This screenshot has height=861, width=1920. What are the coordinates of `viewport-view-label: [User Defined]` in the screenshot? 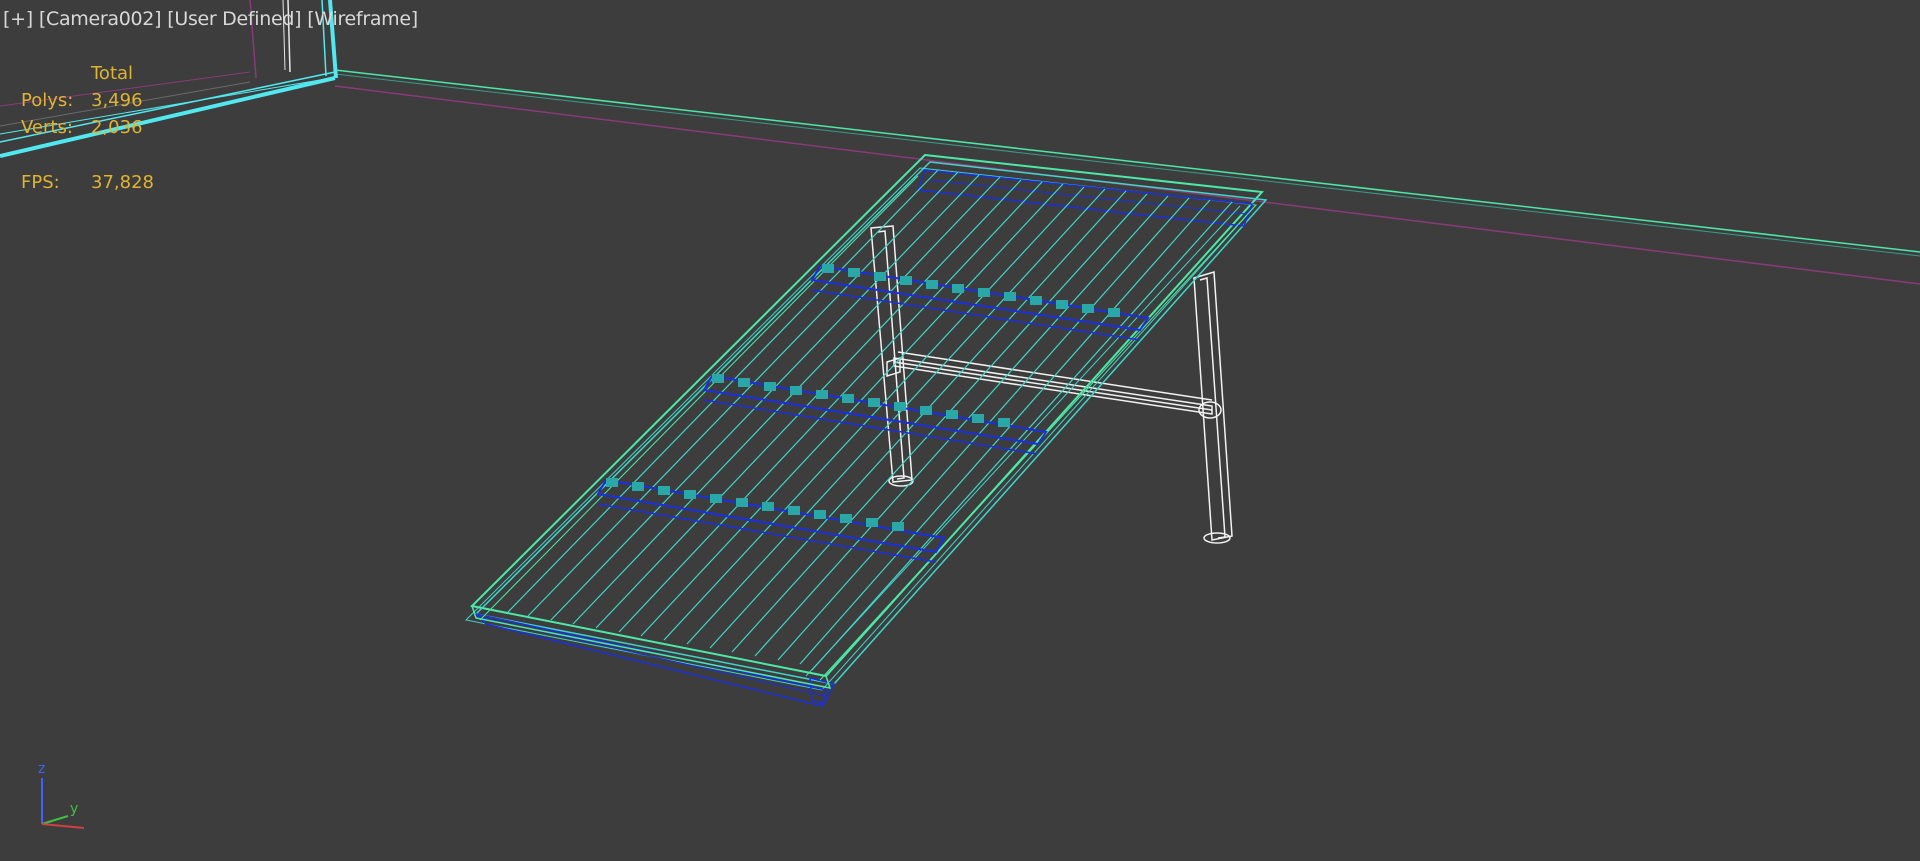 It's located at (234, 19).